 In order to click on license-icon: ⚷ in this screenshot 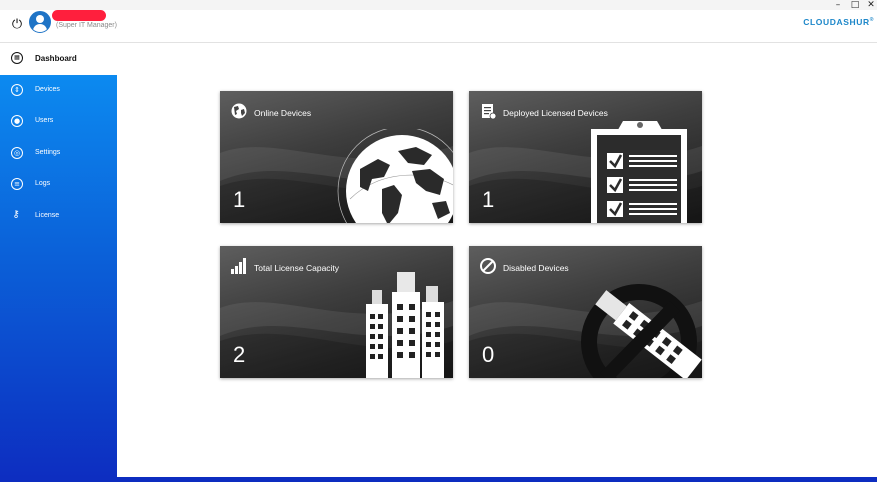, I will do `click(16, 214)`.